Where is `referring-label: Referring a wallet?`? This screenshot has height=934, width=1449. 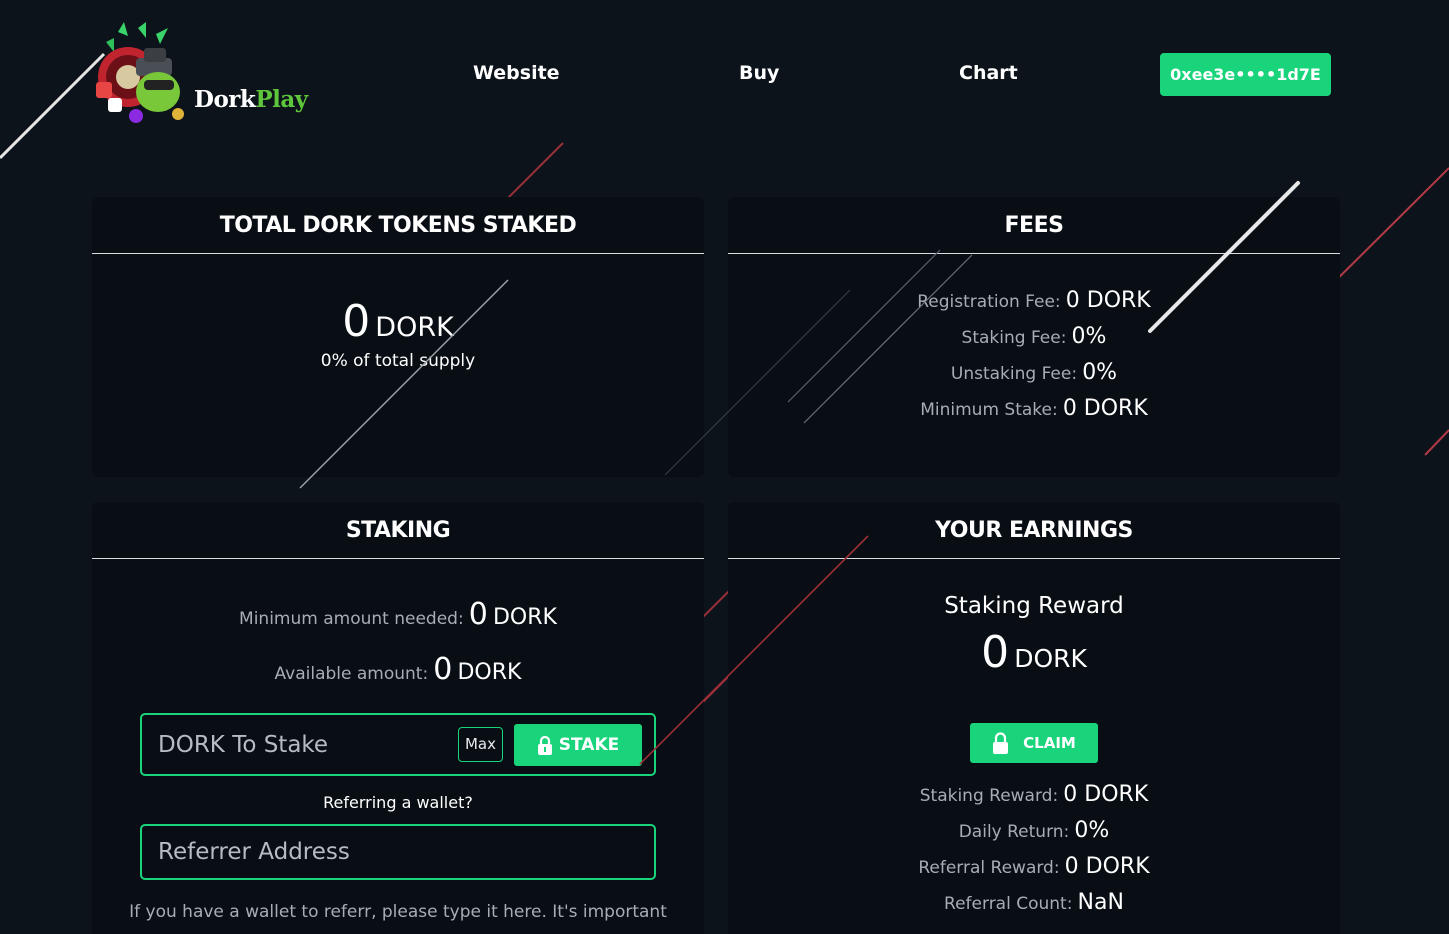 referring-label: Referring a wallet? is located at coordinates (398, 802).